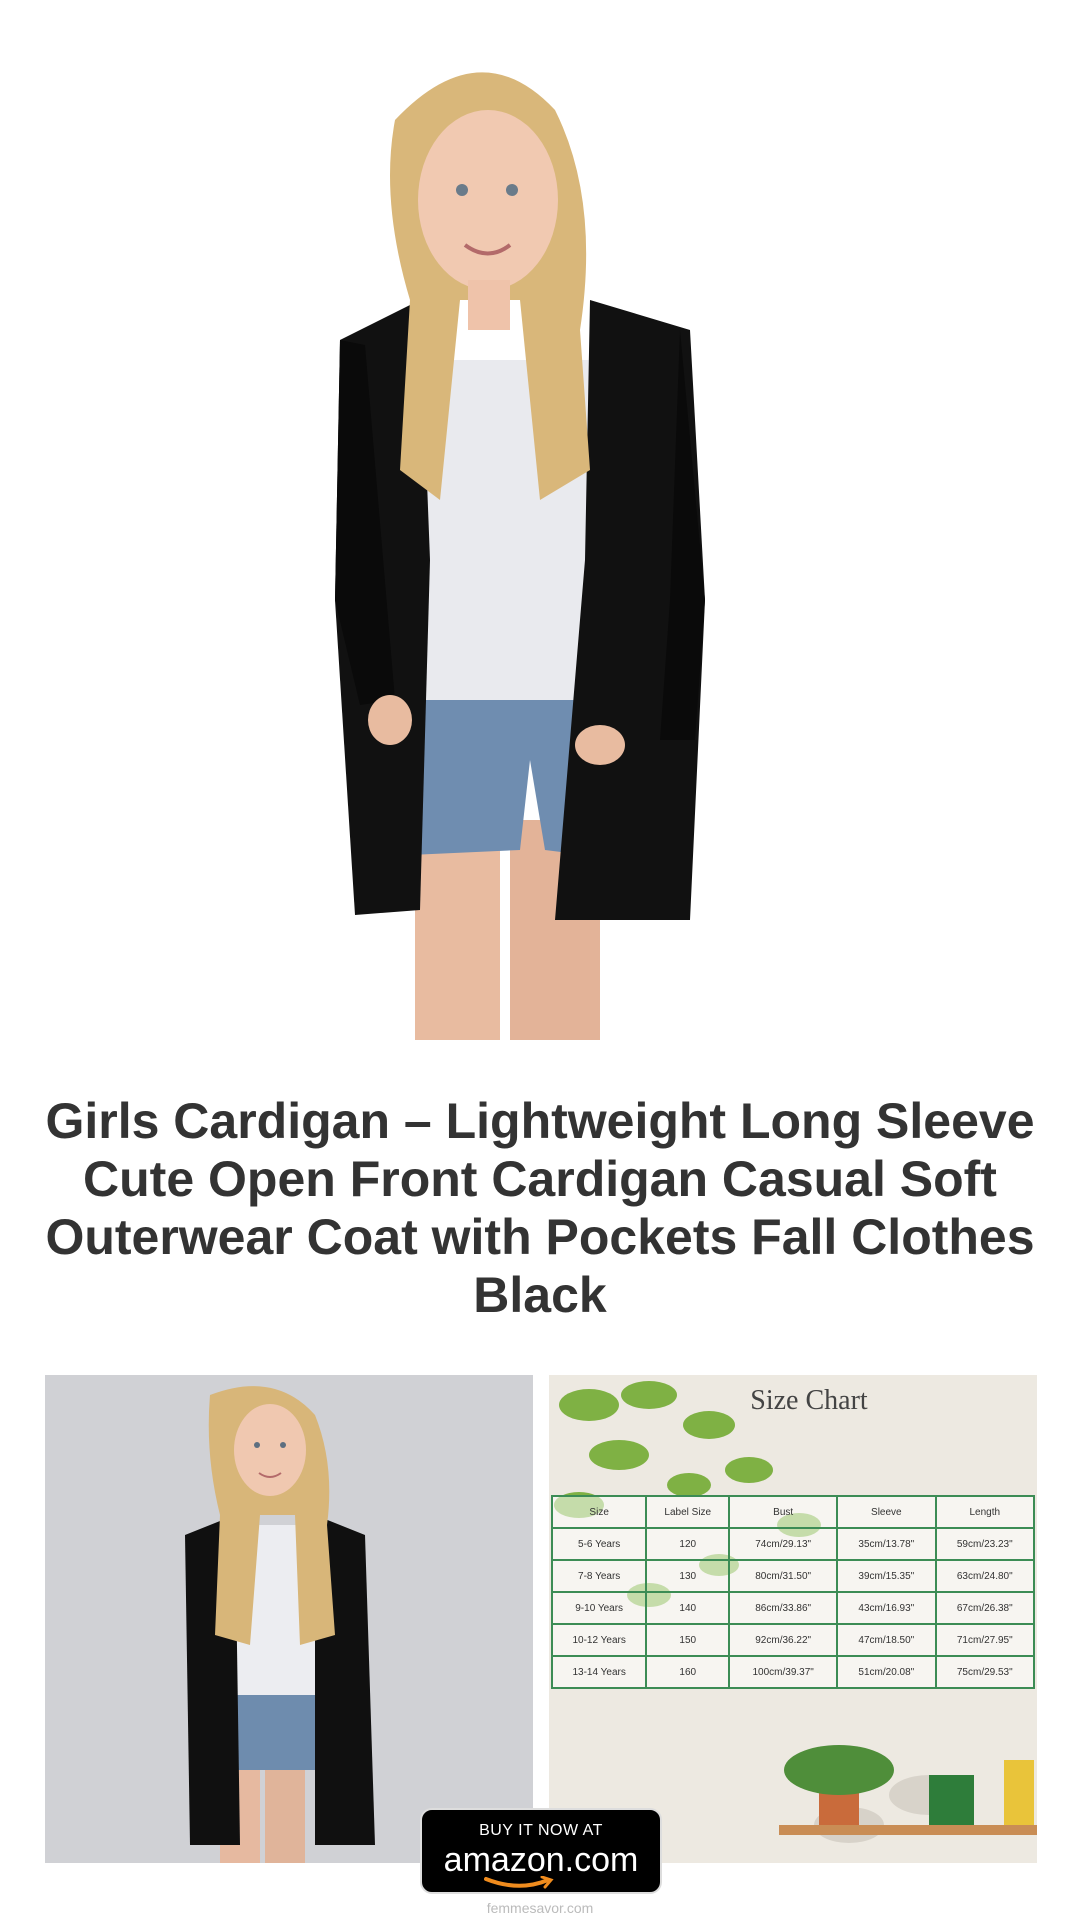 This screenshot has height=1920, width=1080. What do you see at coordinates (783, 1544) in the screenshot?
I see `size-chart-cell: 74cm/29.13"` at bounding box center [783, 1544].